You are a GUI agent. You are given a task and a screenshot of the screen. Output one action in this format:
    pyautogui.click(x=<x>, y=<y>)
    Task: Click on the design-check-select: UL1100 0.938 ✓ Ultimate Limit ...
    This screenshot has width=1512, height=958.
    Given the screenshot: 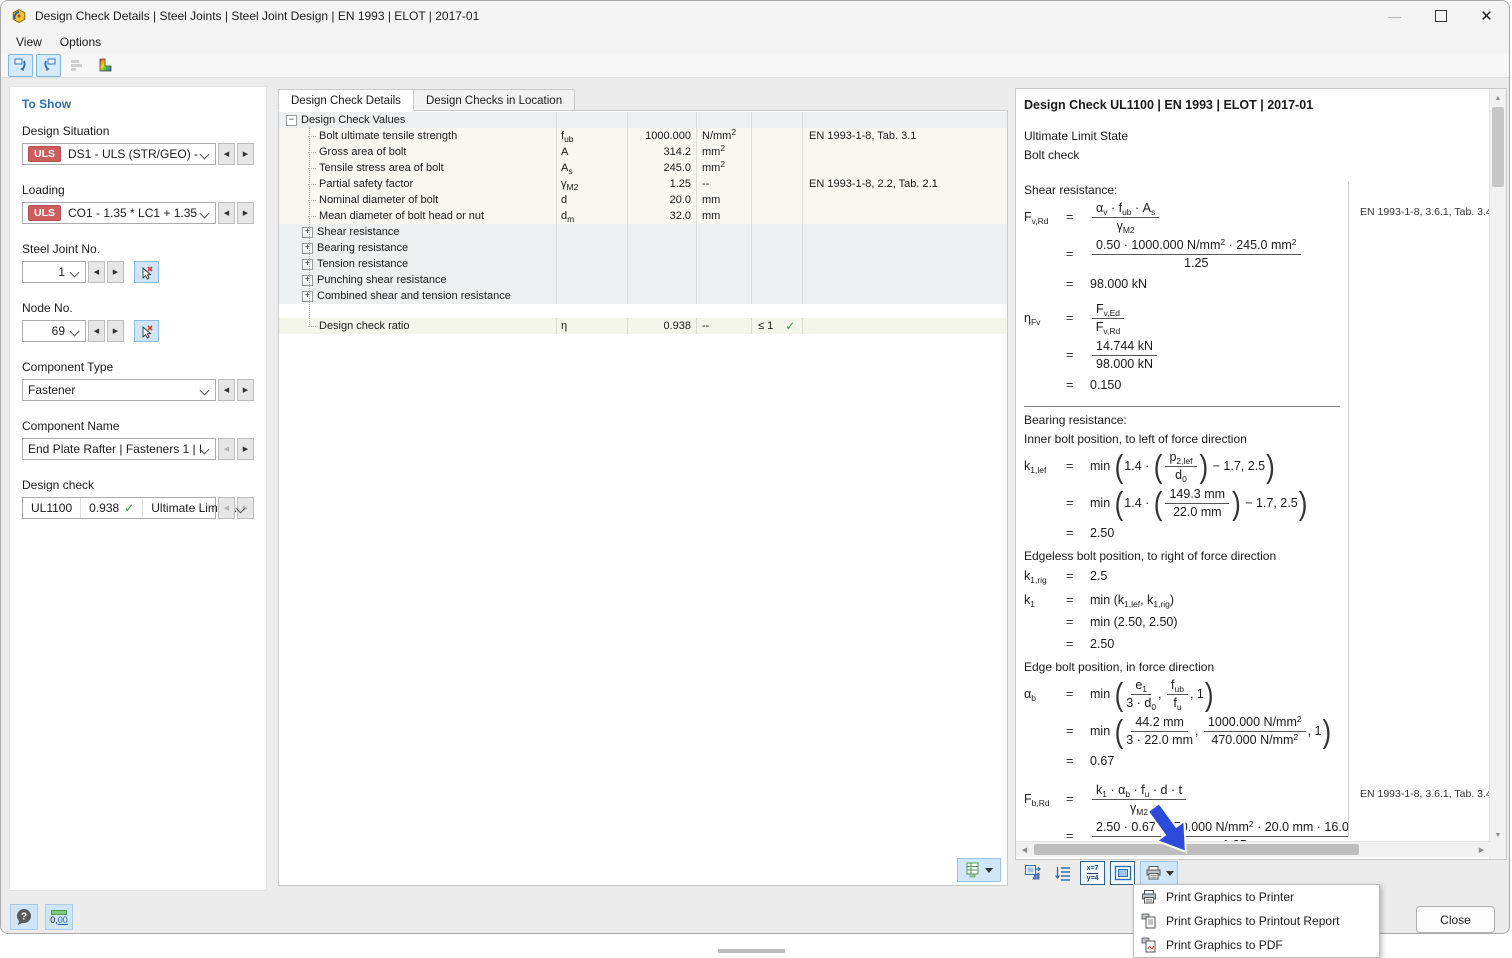 What is the action you would take?
    pyautogui.click(x=134, y=508)
    